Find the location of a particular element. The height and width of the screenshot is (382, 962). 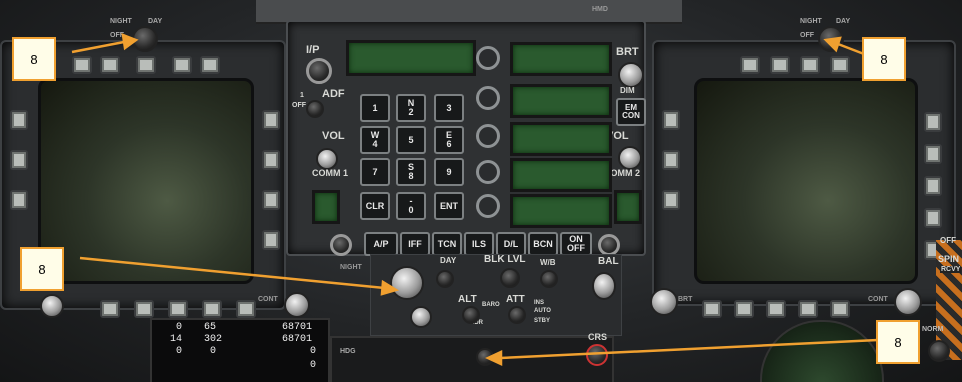

callout-label-2-text: 8 is located at coordinates (884, 59).